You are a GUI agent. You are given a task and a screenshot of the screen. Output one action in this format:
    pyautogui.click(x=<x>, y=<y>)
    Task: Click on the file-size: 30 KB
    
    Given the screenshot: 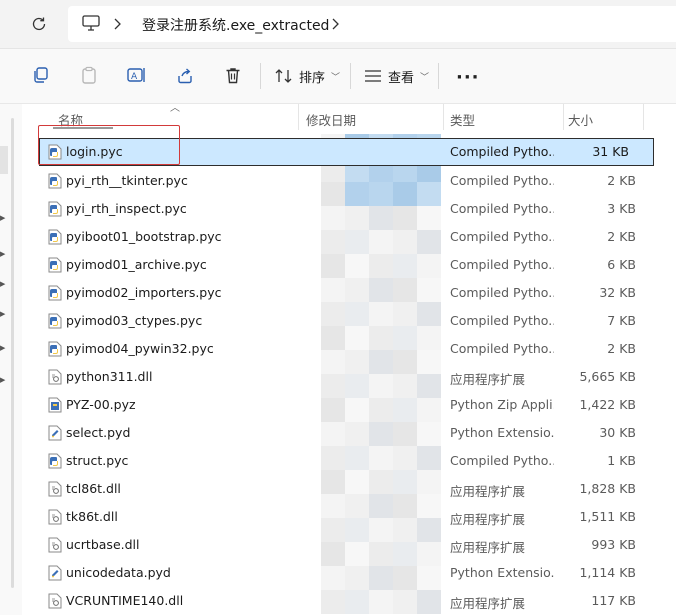 What is the action you would take?
    pyautogui.click(x=617, y=432)
    